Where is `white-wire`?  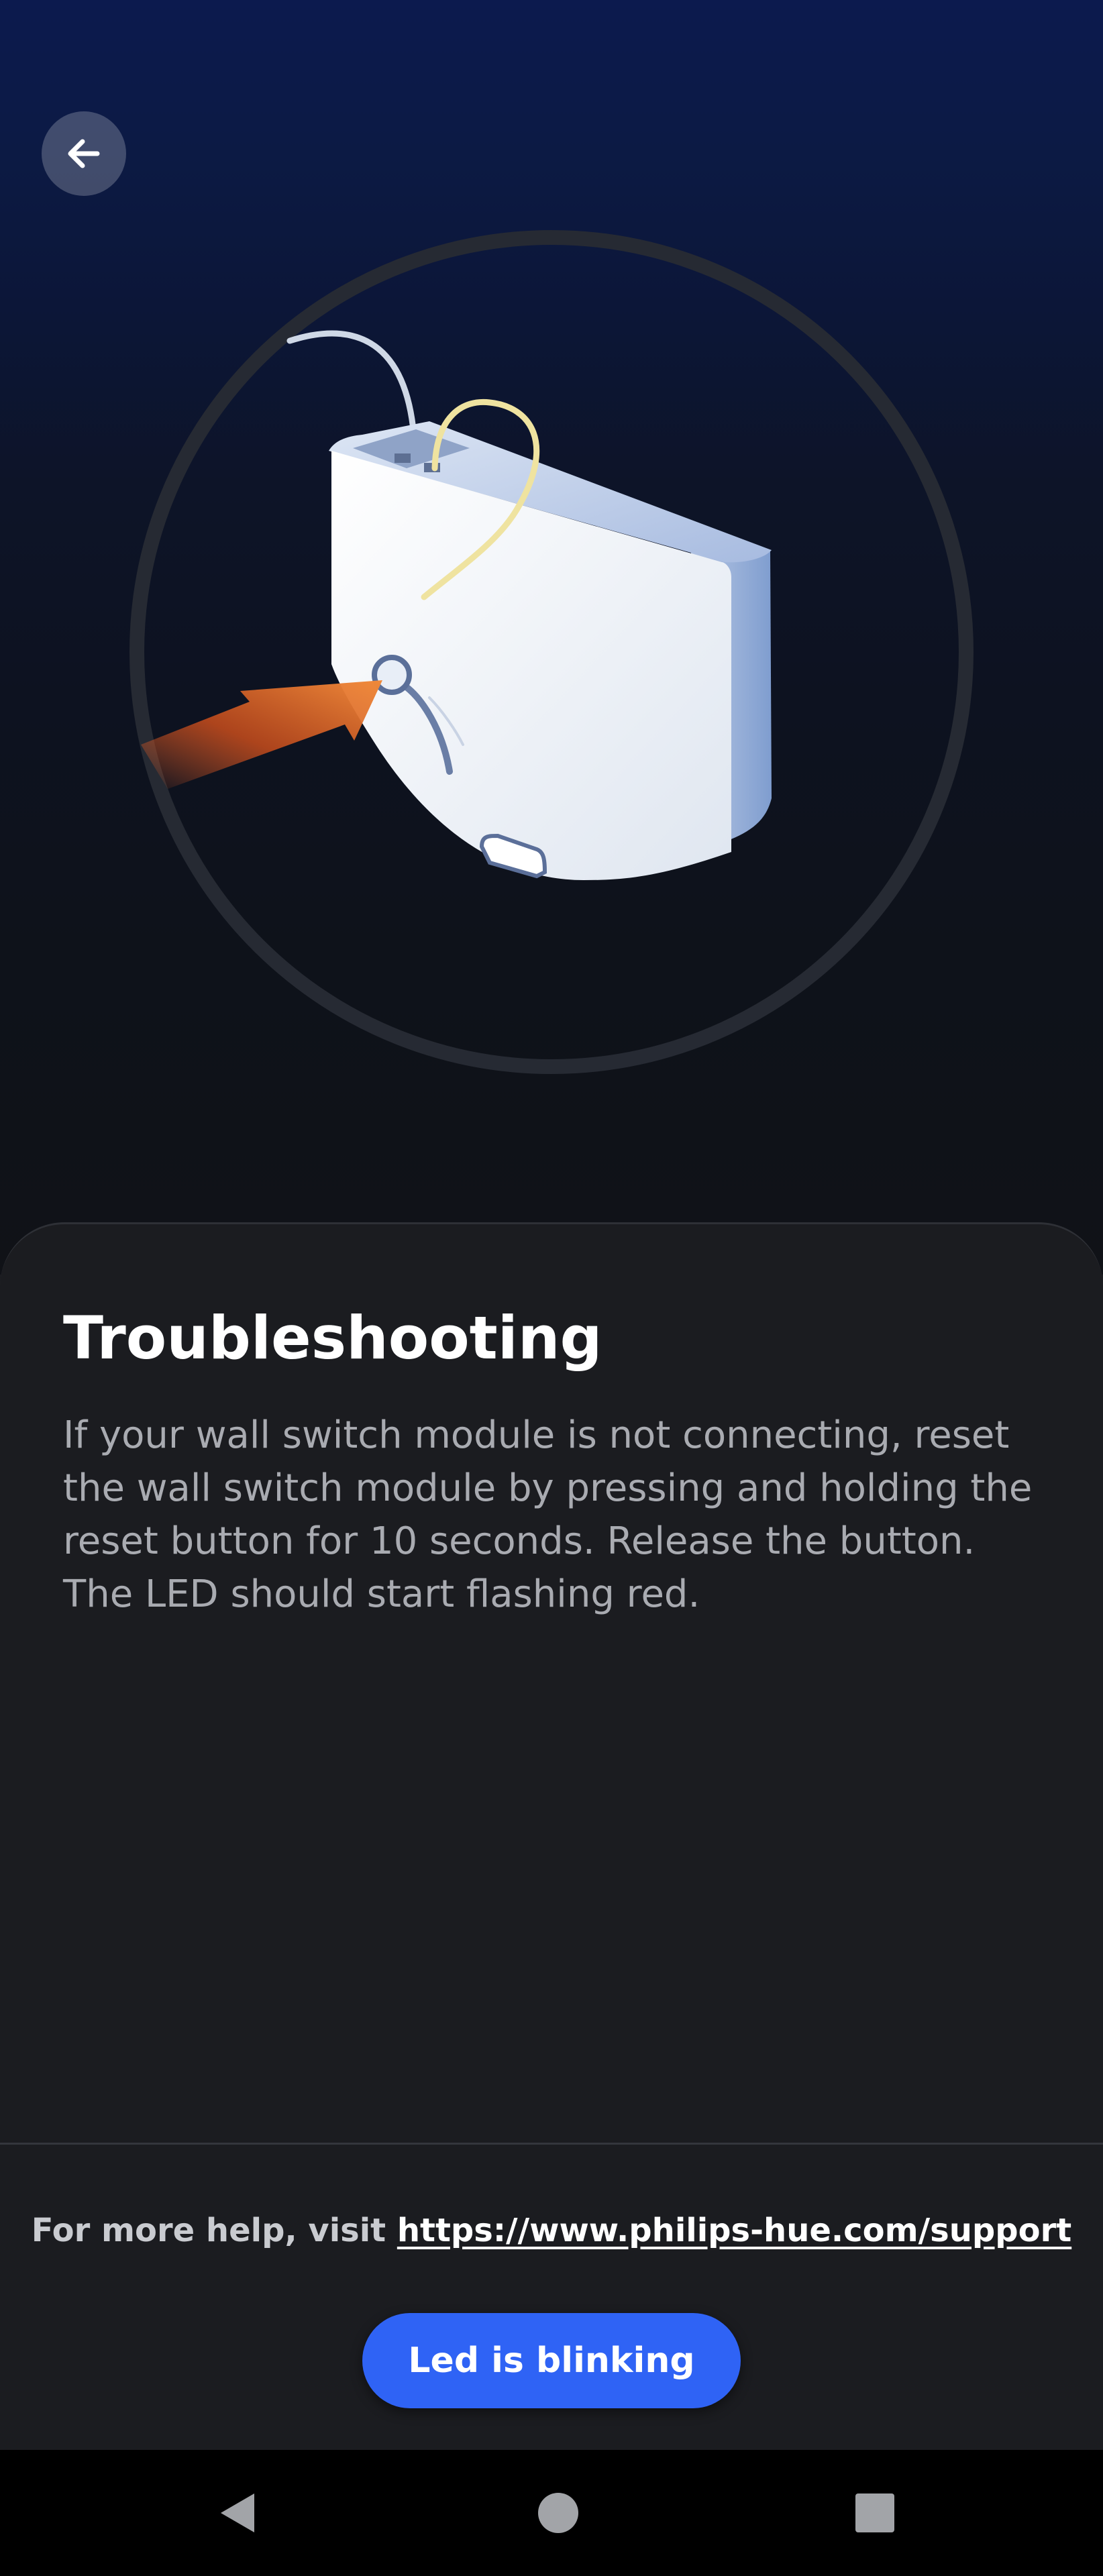
white-wire is located at coordinates (352, 381).